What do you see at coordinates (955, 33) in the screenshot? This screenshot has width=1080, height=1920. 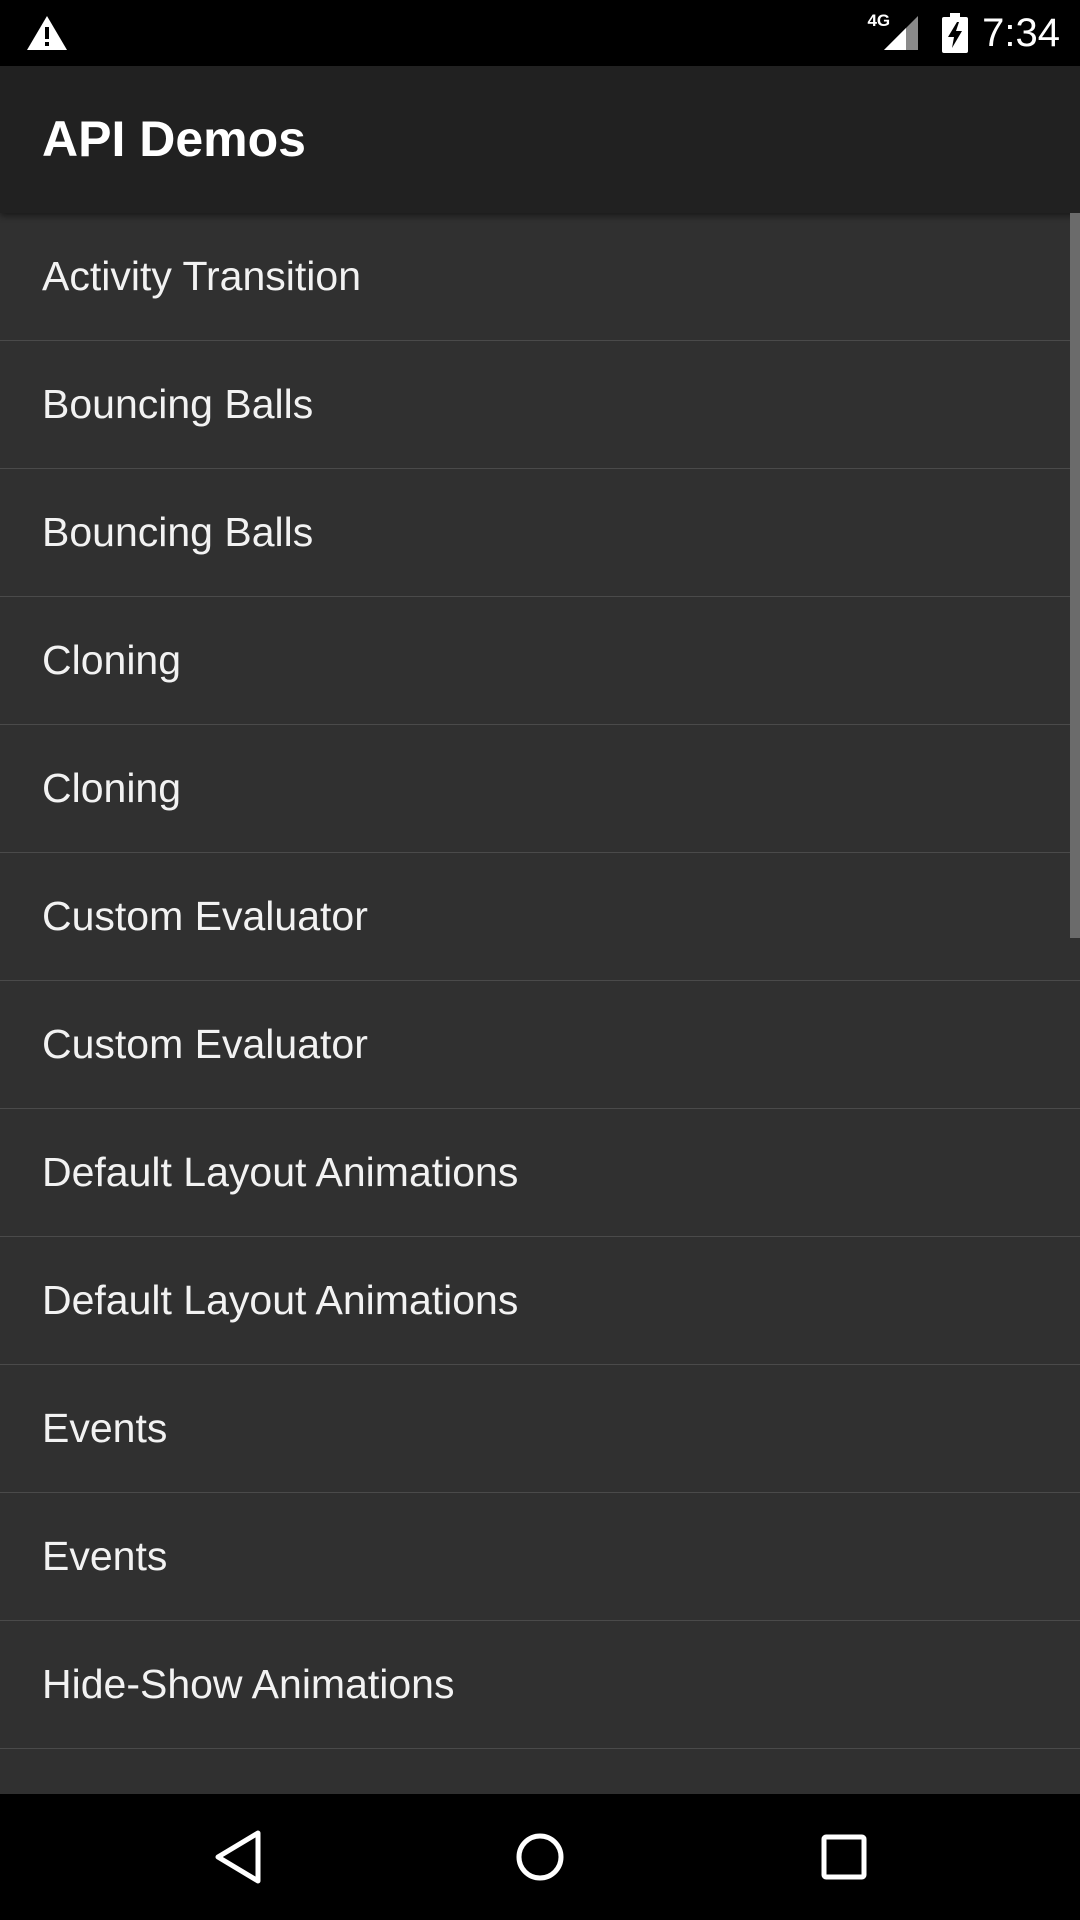 I see `battery-charging-icon` at bounding box center [955, 33].